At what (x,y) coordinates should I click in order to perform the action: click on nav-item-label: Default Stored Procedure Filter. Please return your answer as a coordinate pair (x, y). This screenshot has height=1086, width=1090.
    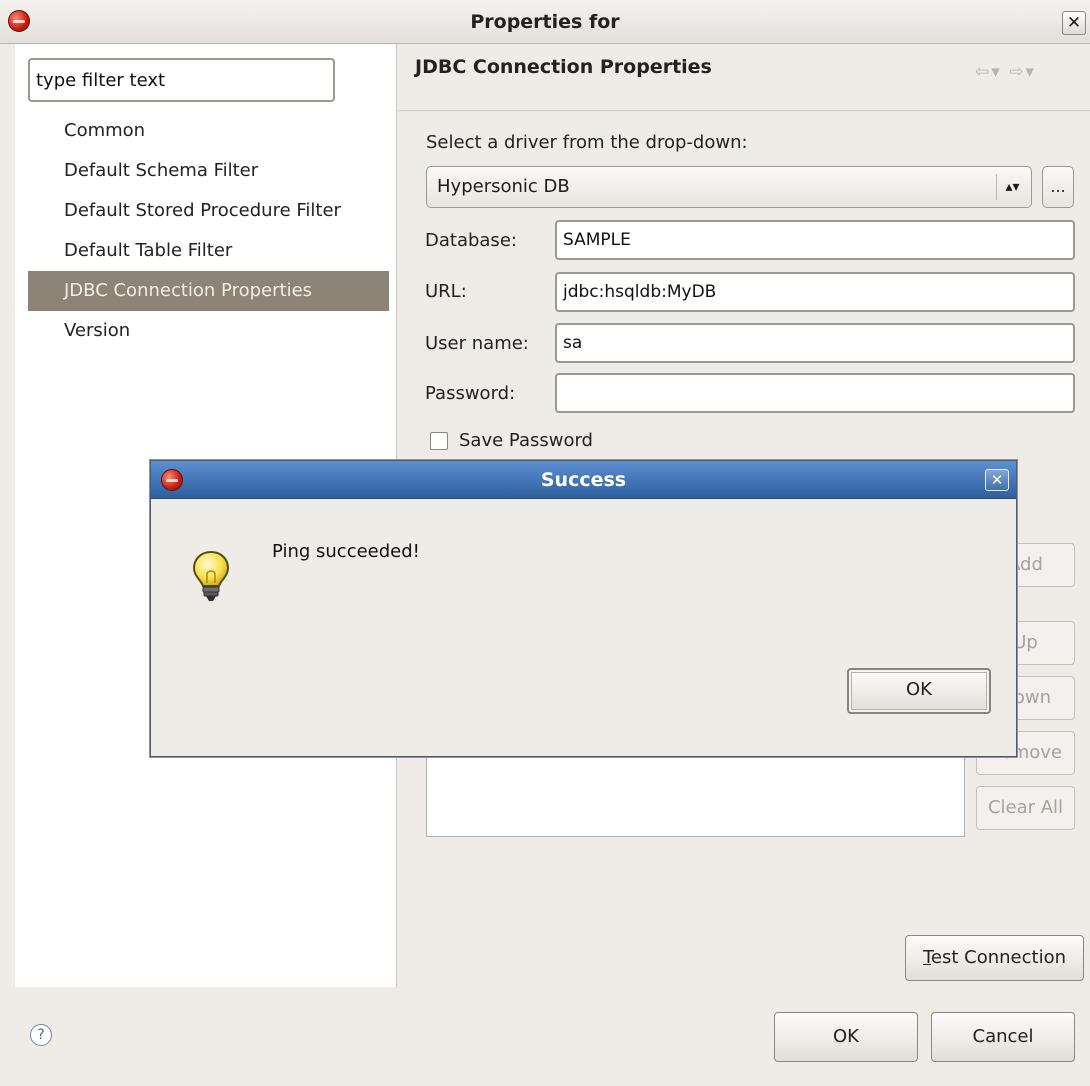
    Looking at the image, I should click on (202, 210).